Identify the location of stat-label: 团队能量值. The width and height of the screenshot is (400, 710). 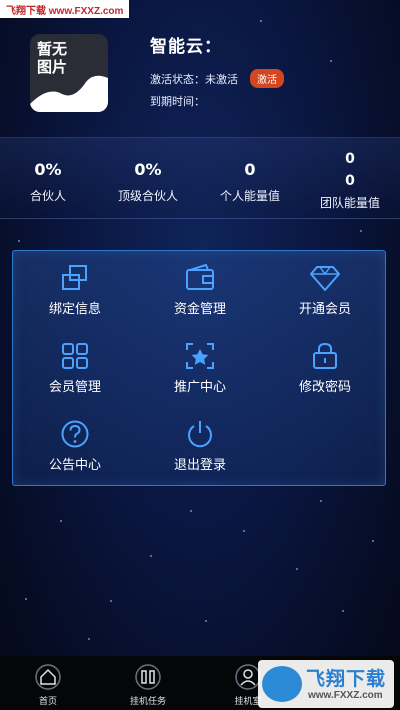
(349, 203).